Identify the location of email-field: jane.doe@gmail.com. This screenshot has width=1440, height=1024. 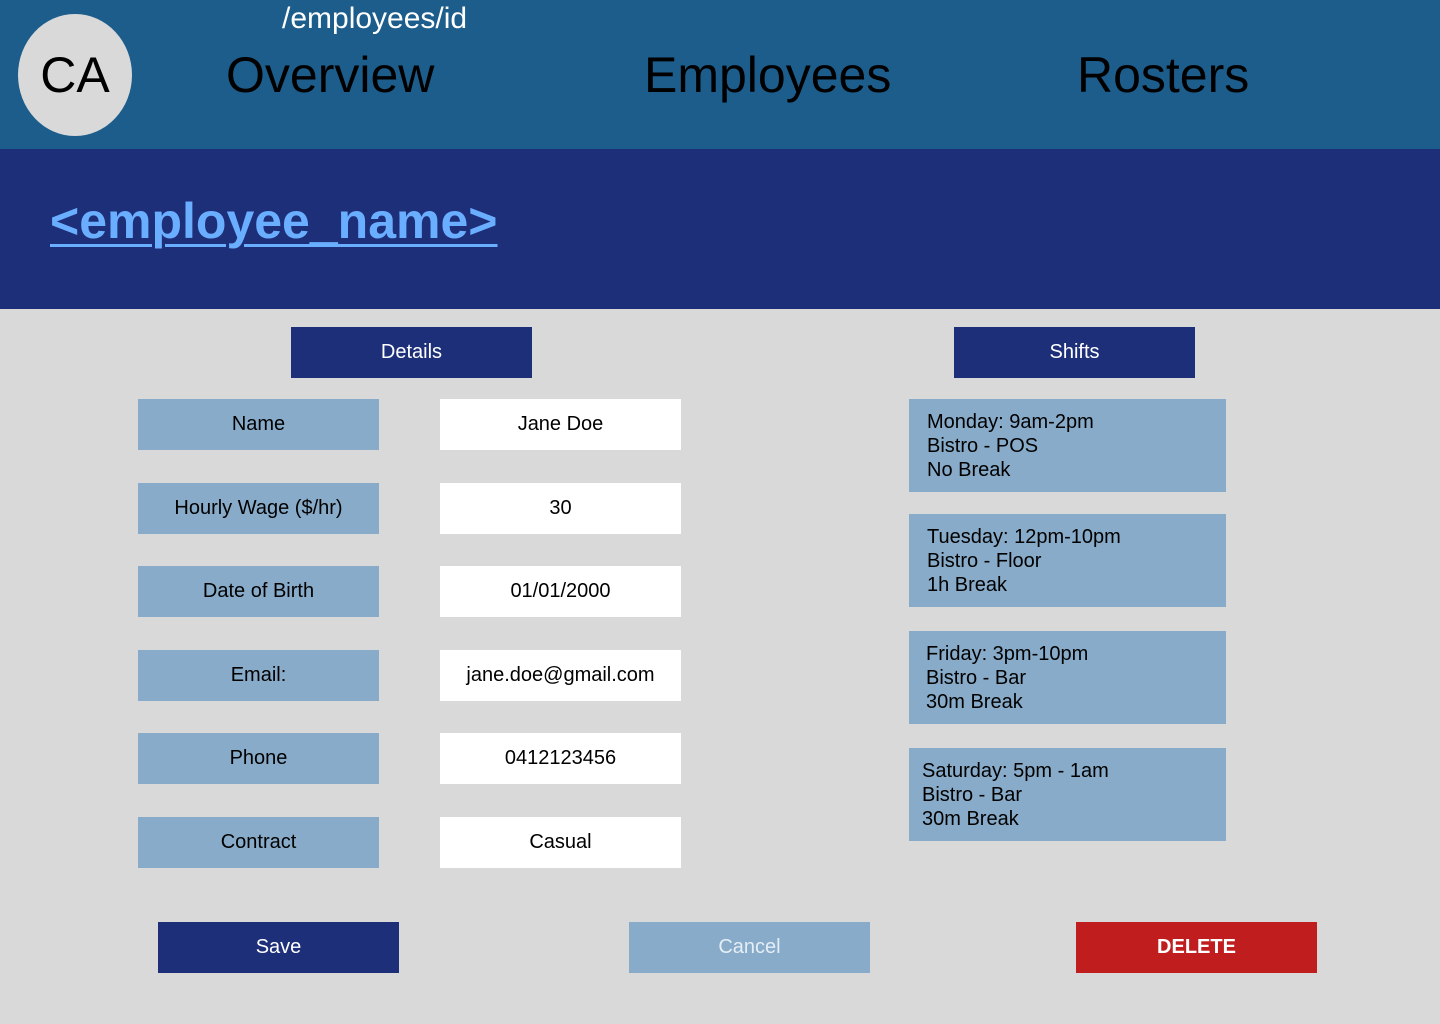
(560, 675).